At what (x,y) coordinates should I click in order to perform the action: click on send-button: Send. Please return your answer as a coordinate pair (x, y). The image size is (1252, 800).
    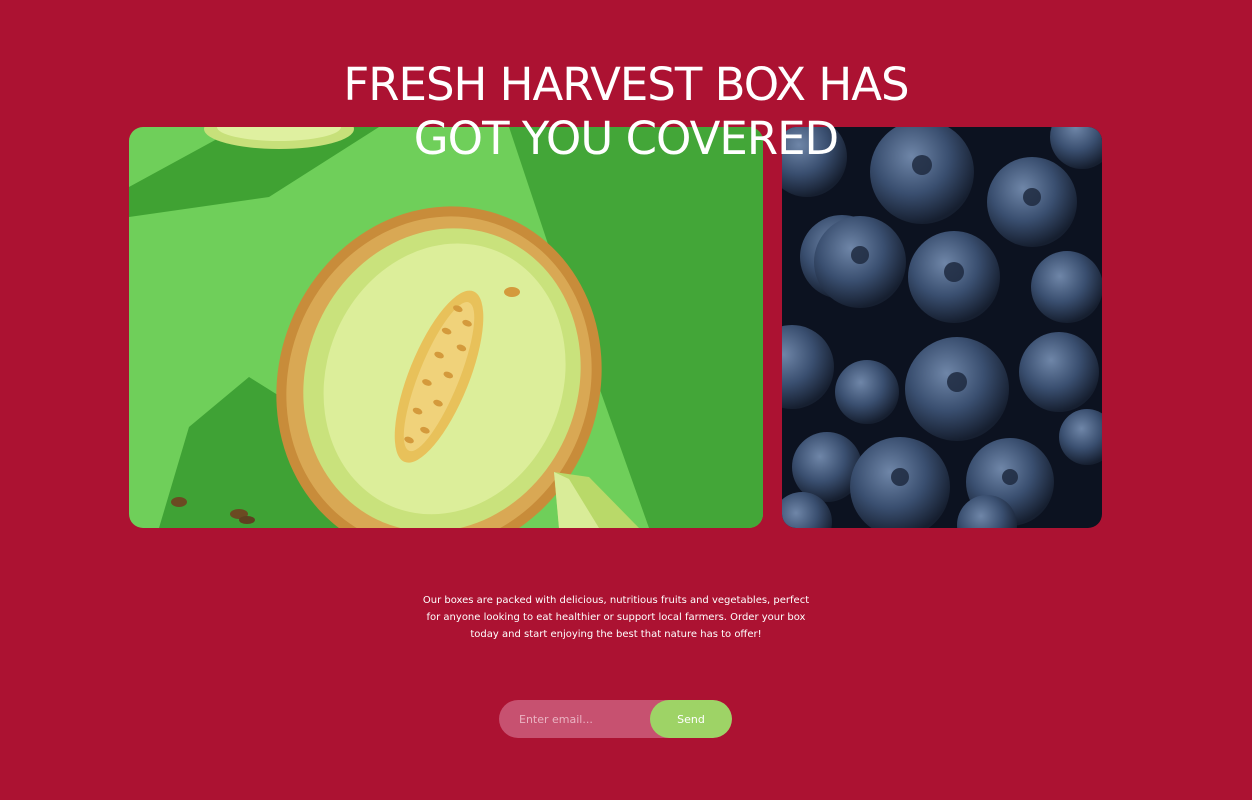
    Looking at the image, I should click on (691, 719).